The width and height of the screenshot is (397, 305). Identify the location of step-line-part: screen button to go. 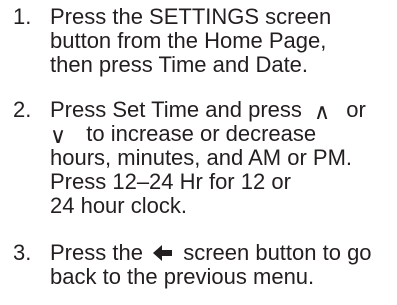
(277, 252).